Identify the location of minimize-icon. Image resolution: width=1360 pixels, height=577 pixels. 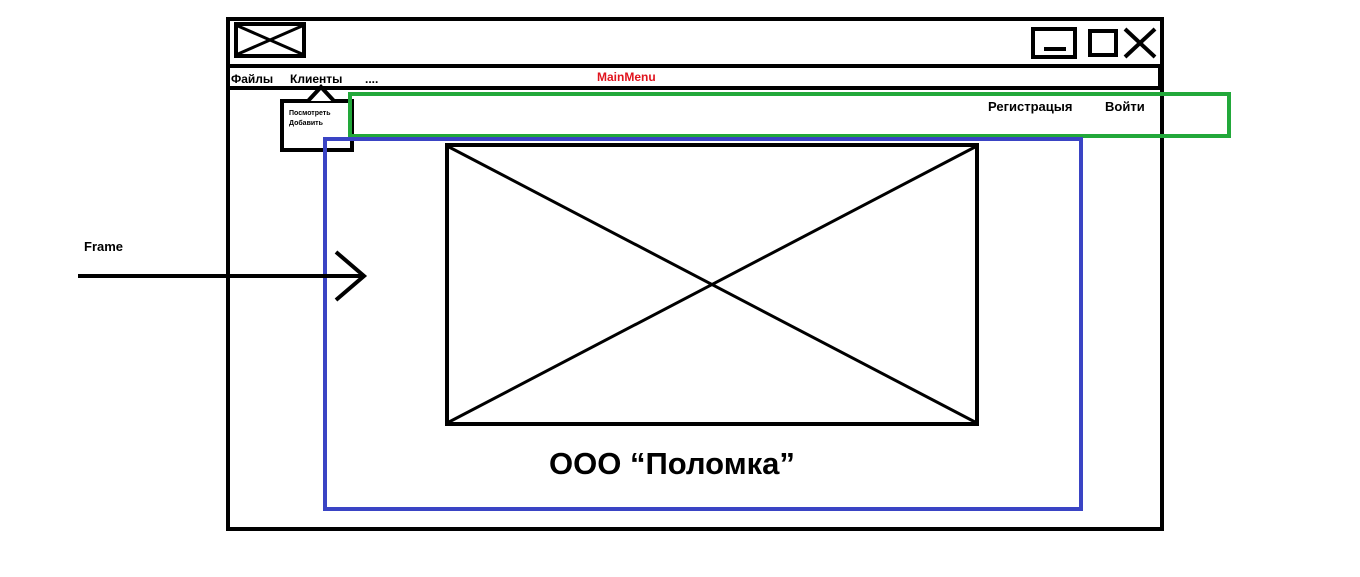
(1055, 49).